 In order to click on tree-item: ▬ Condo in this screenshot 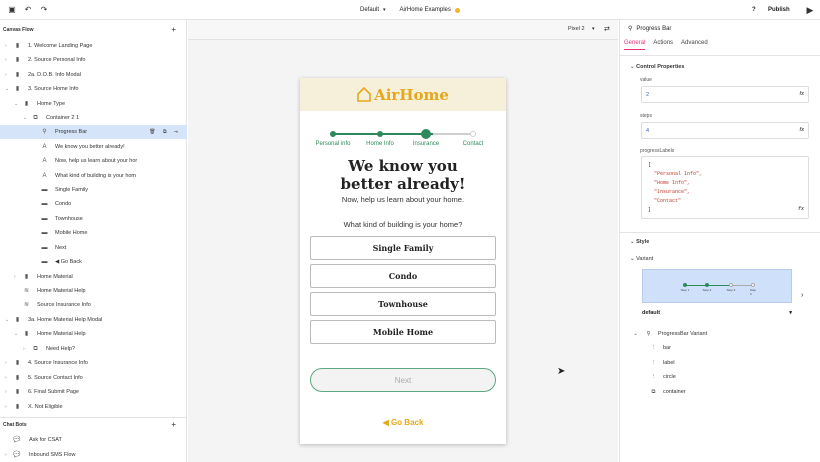, I will do `click(93, 204)`.